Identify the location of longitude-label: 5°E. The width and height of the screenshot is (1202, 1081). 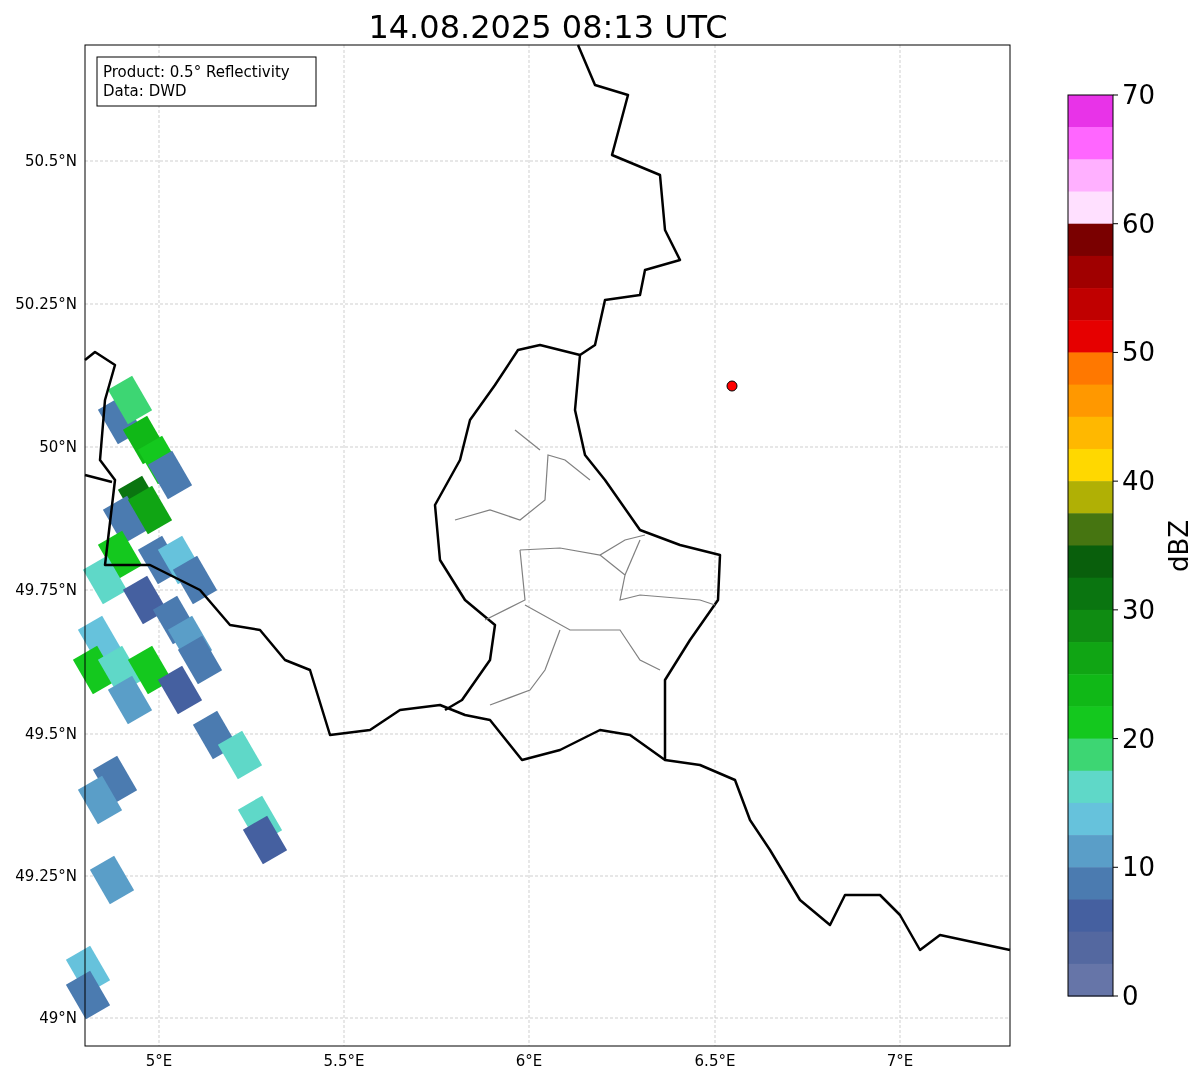
(159, 1061).